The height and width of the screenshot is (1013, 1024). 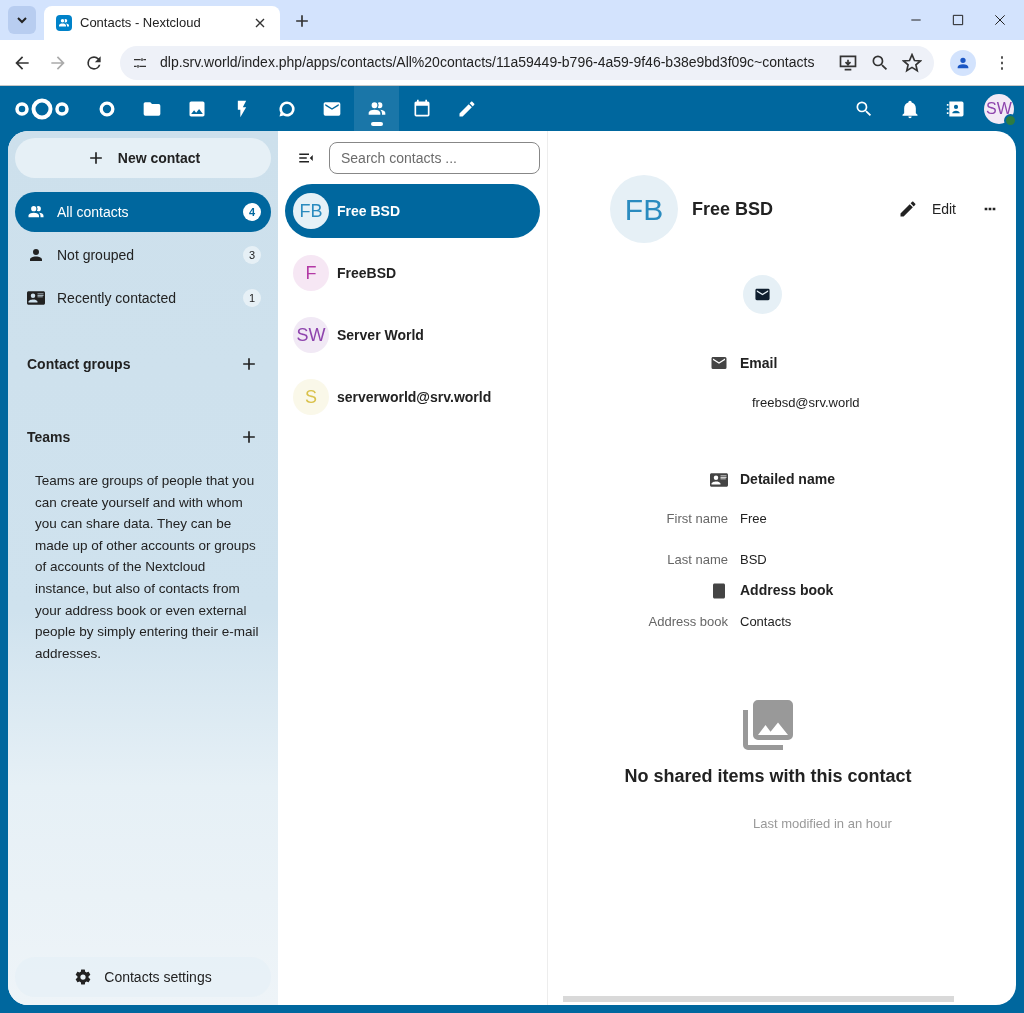 What do you see at coordinates (999, 108) in the screenshot?
I see `user-avatar: SW` at bounding box center [999, 108].